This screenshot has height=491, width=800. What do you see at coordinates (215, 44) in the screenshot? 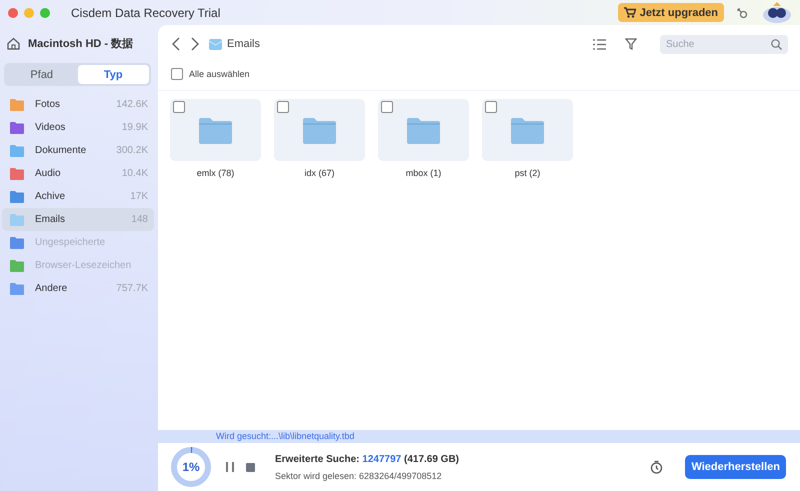
I see `envelope-icon` at bounding box center [215, 44].